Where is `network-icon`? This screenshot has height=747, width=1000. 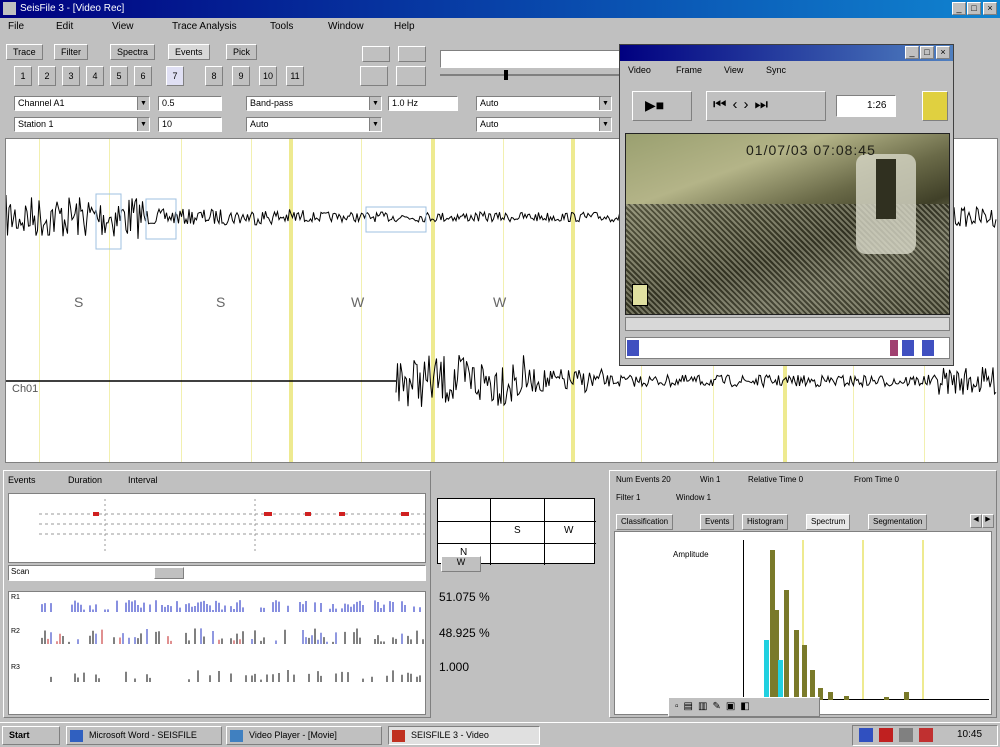
network-icon is located at coordinates (866, 735).